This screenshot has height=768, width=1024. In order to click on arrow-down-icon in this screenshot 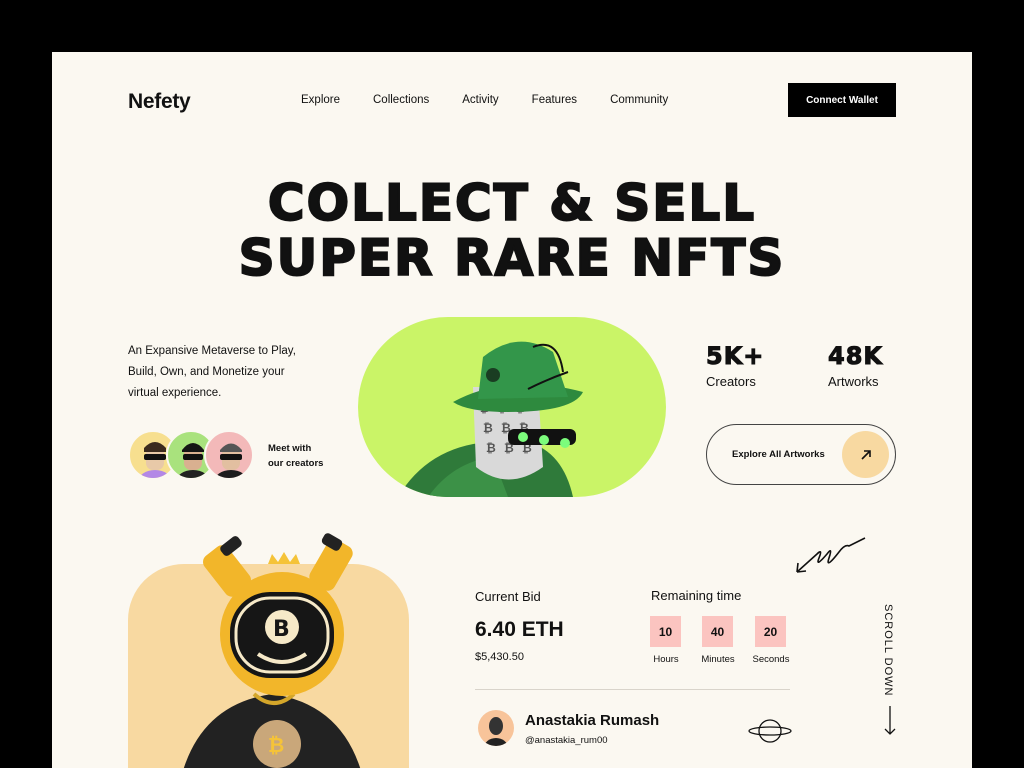, I will do `click(890, 720)`.